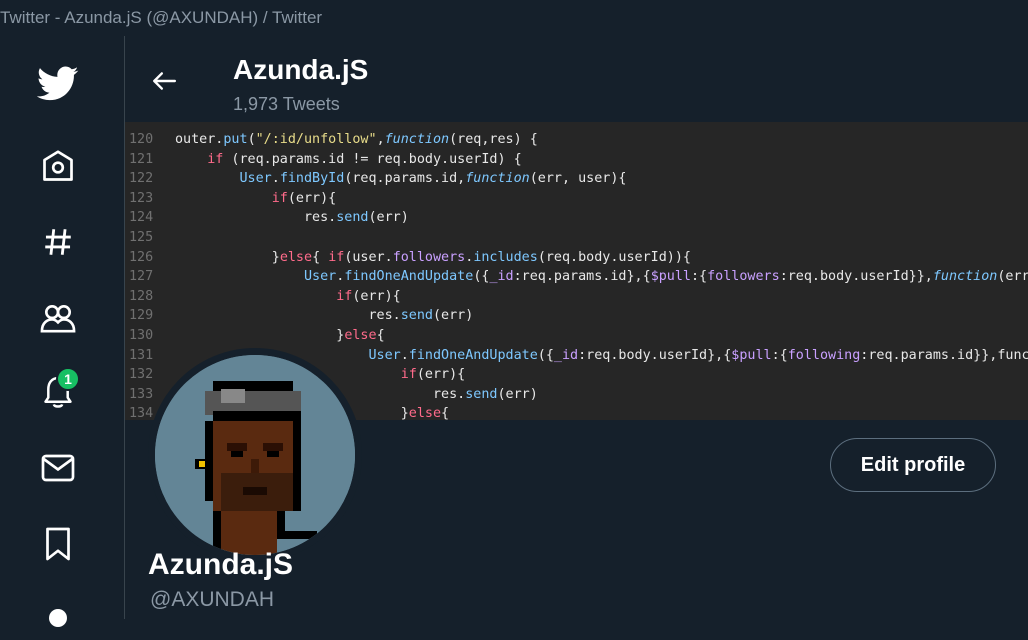 The image size is (1028, 640). What do you see at coordinates (58, 84) in the screenshot?
I see `twitter-logo-icon` at bounding box center [58, 84].